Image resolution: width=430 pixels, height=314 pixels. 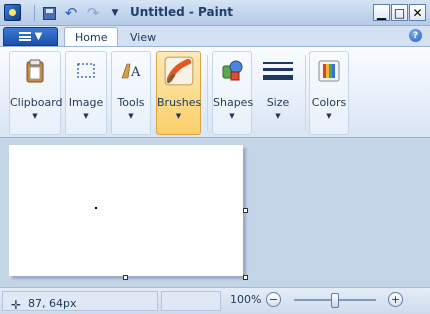 What do you see at coordinates (233, 102) in the screenshot?
I see `ribbon-group-label: Shapes` at bounding box center [233, 102].